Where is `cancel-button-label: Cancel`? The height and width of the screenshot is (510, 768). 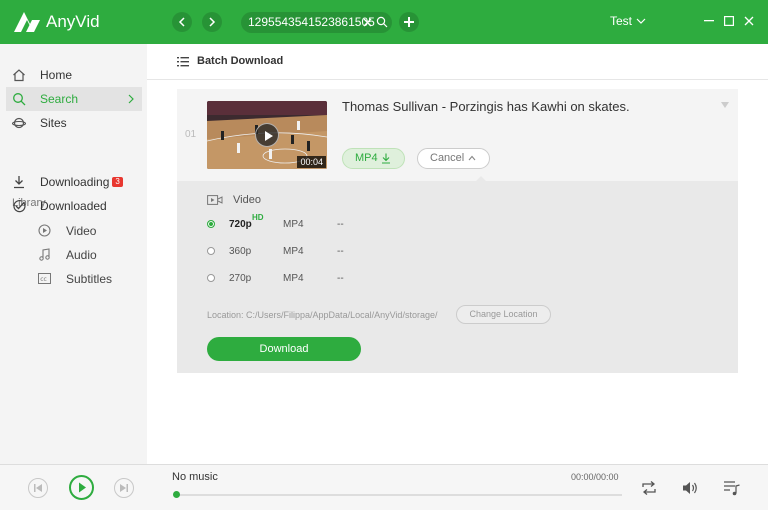 cancel-button-label: Cancel is located at coordinates (447, 158).